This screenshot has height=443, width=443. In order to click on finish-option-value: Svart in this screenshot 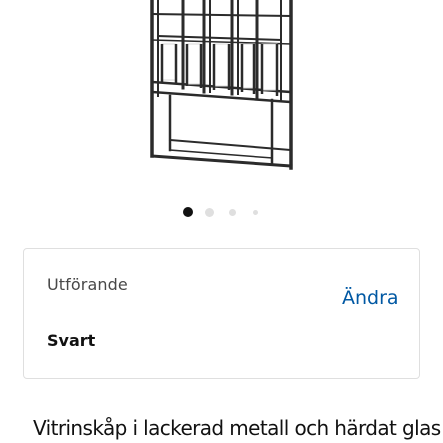, I will do `click(71, 340)`.